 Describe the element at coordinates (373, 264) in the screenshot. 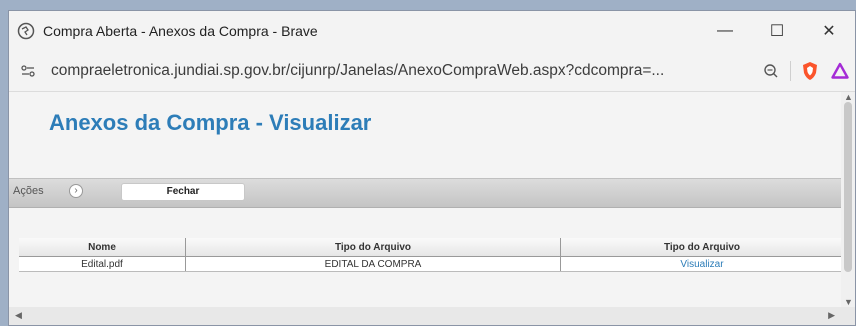

I see `cell-tipo: EDITAL DA COMPRA` at that location.